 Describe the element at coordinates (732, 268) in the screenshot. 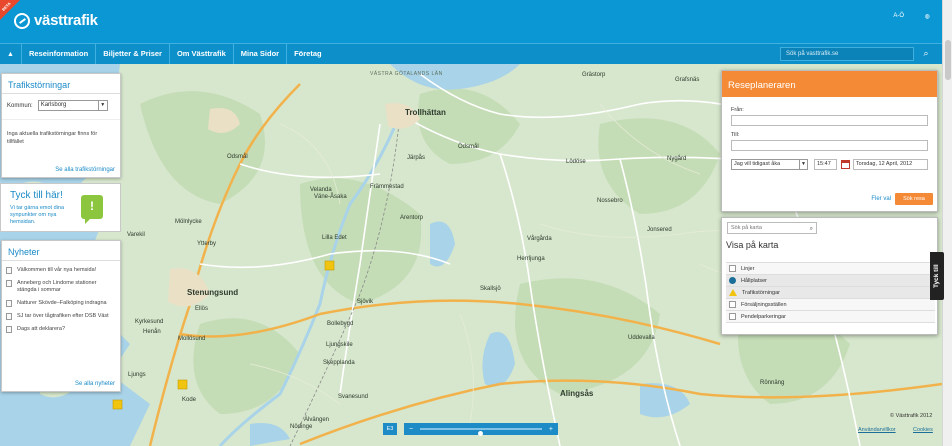

I see `lines-icon` at that location.